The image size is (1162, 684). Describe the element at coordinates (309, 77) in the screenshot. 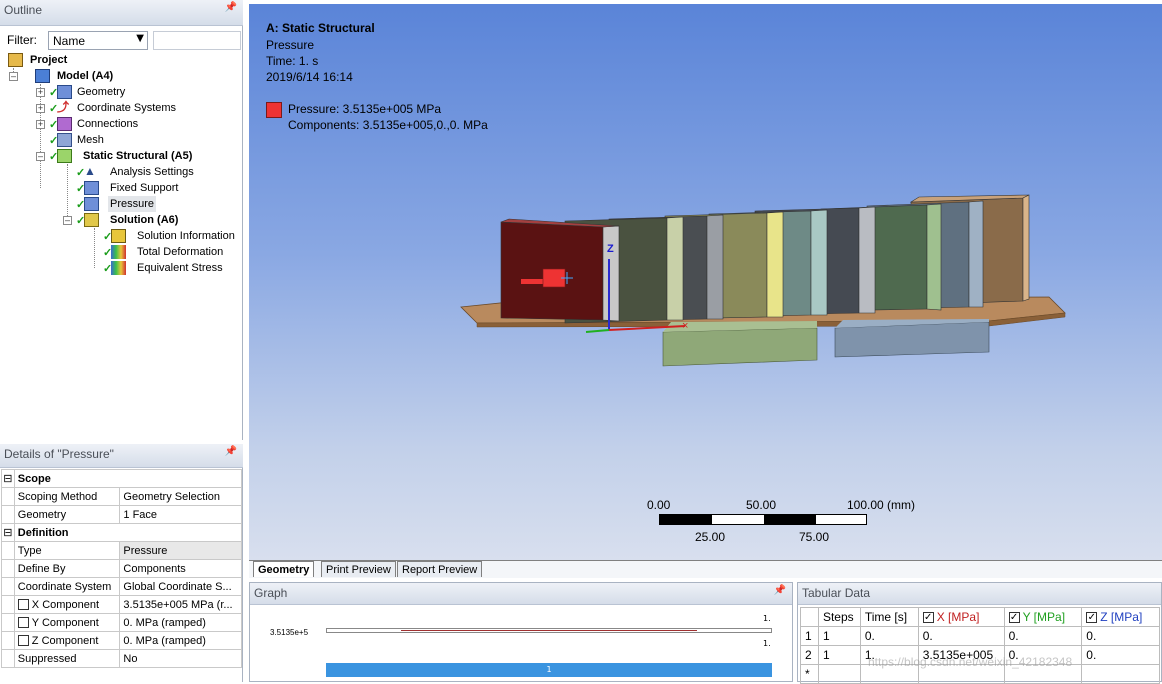

I see `date-label: 2019/6/14 16:14` at that location.